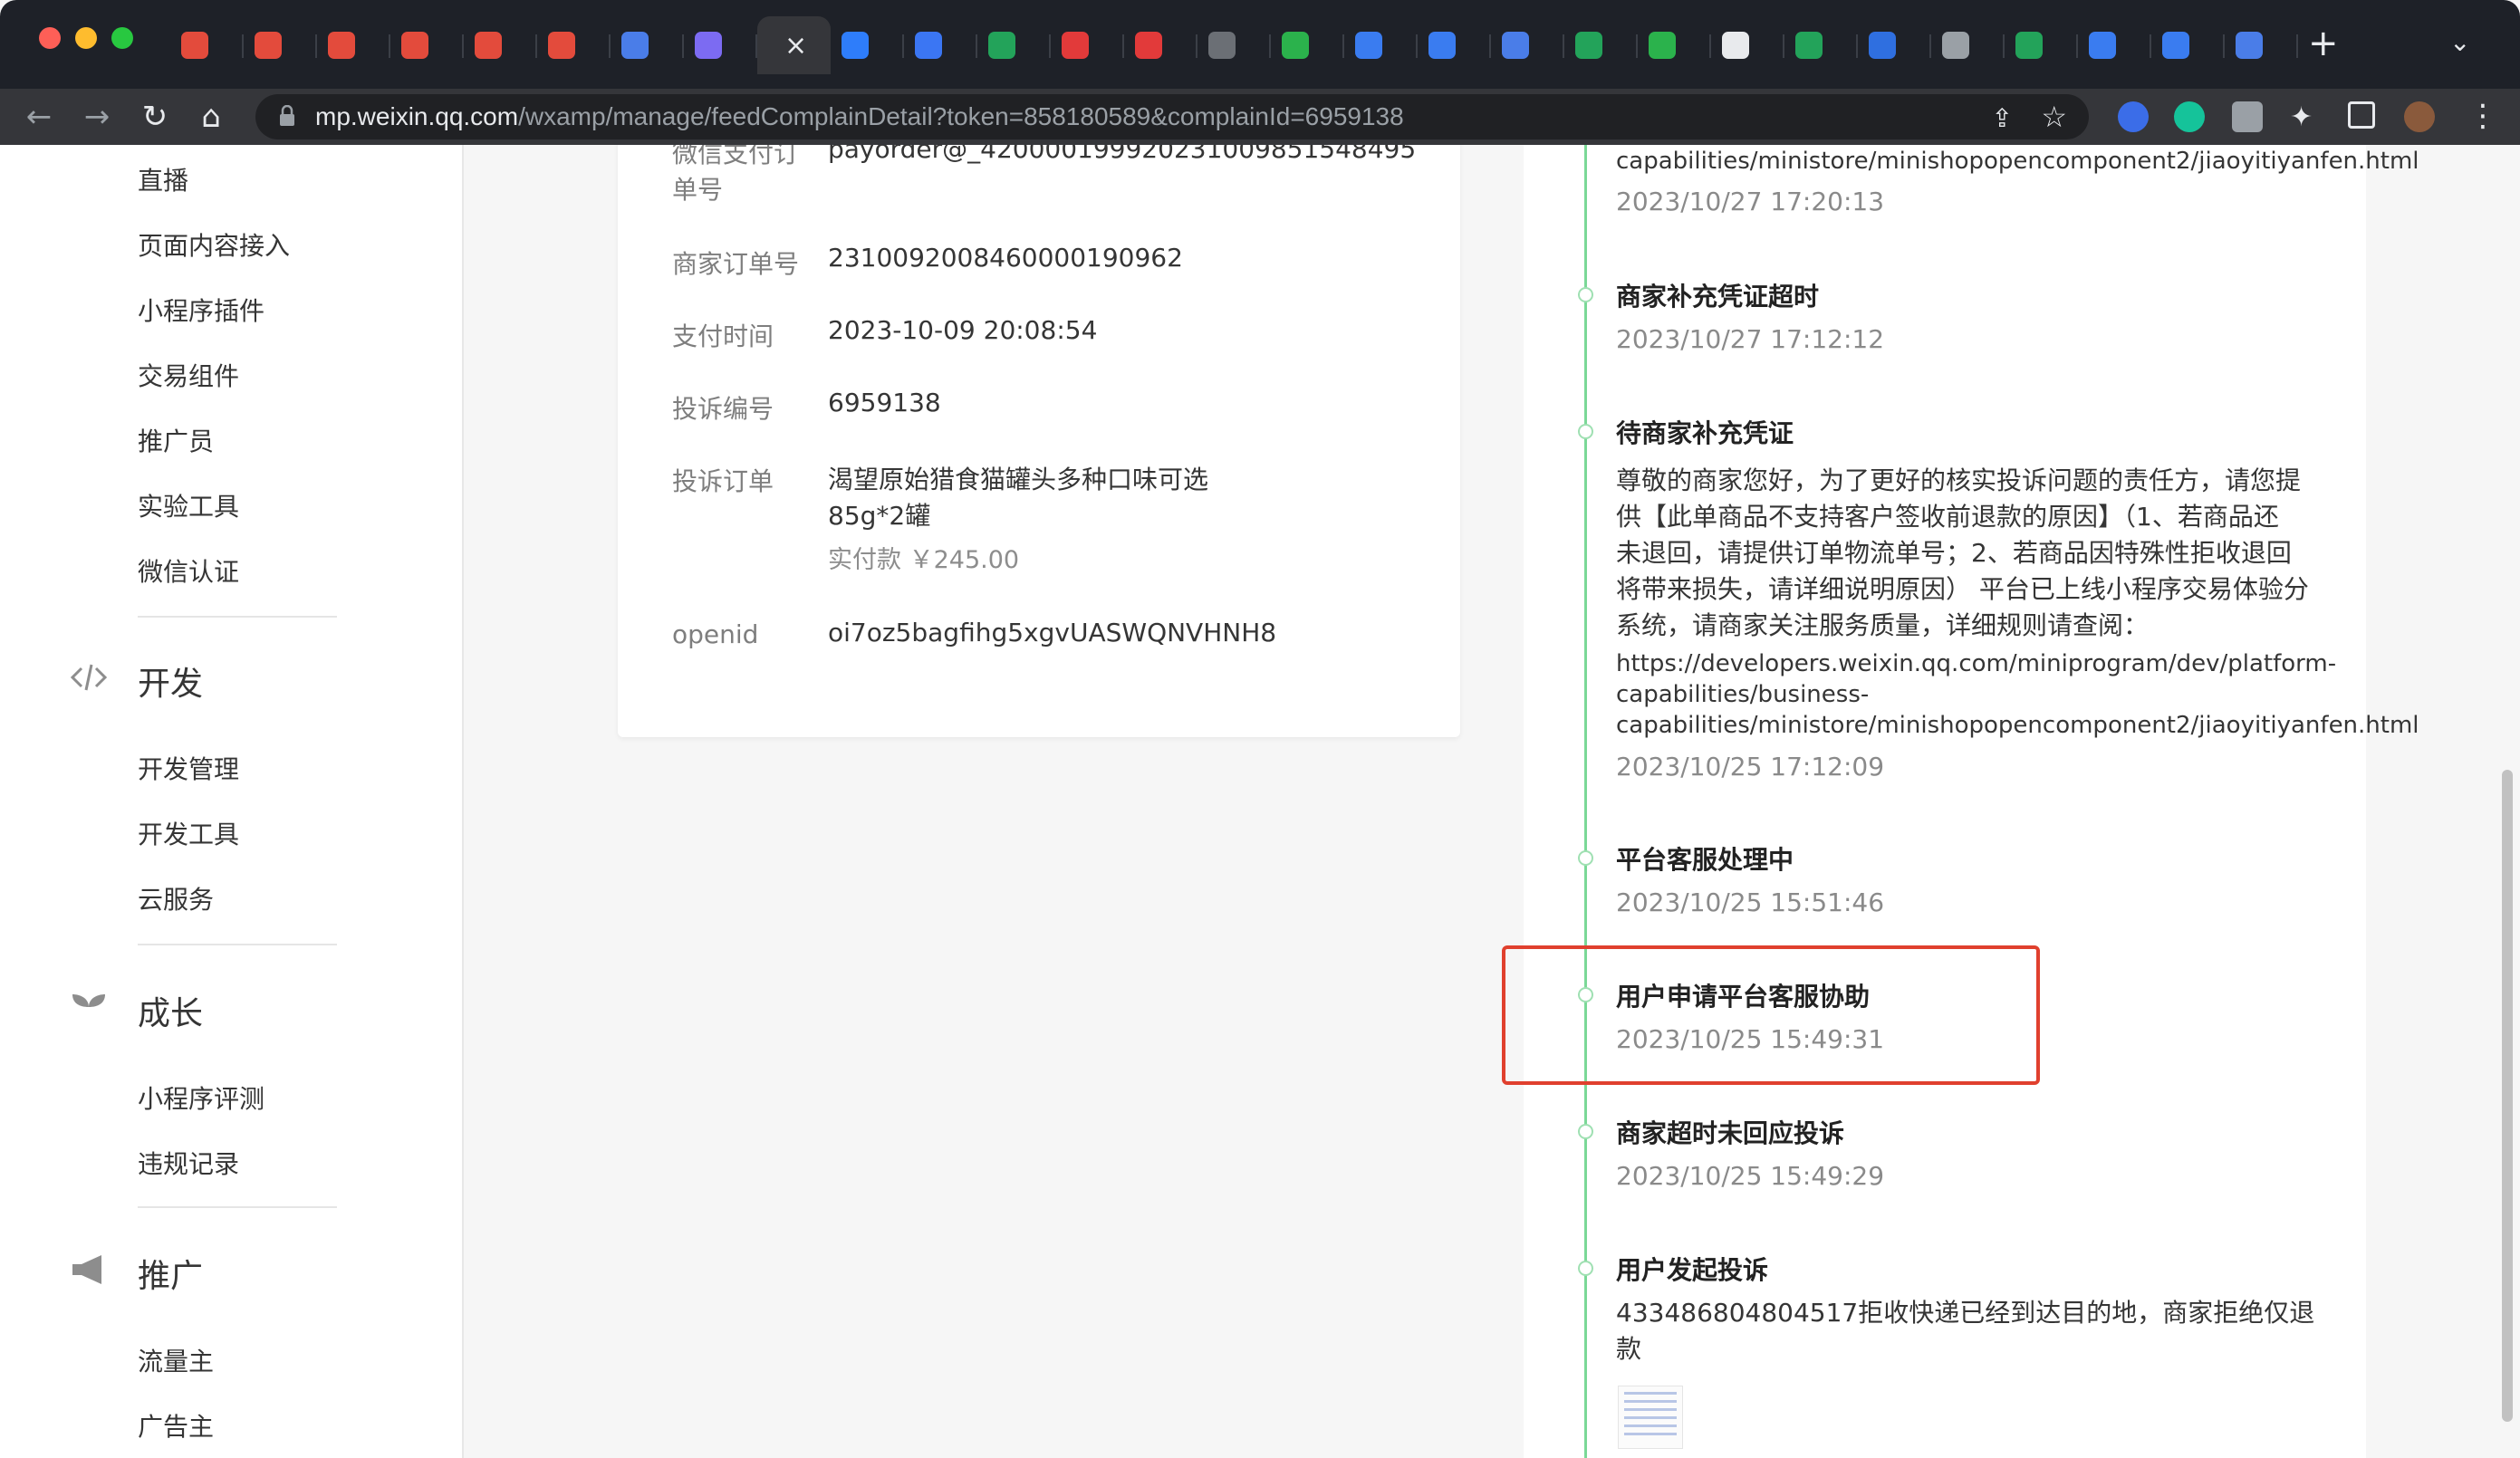 The height and width of the screenshot is (1458, 2520). What do you see at coordinates (698, 190) in the screenshot?
I see `pay-order-label-cont: 单号` at bounding box center [698, 190].